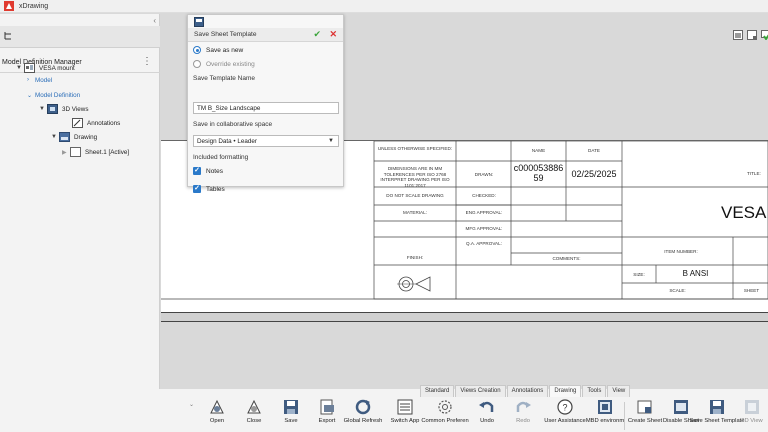  Describe the element at coordinates (752, 35) in the screenshot. I see `page-icon` at that location.